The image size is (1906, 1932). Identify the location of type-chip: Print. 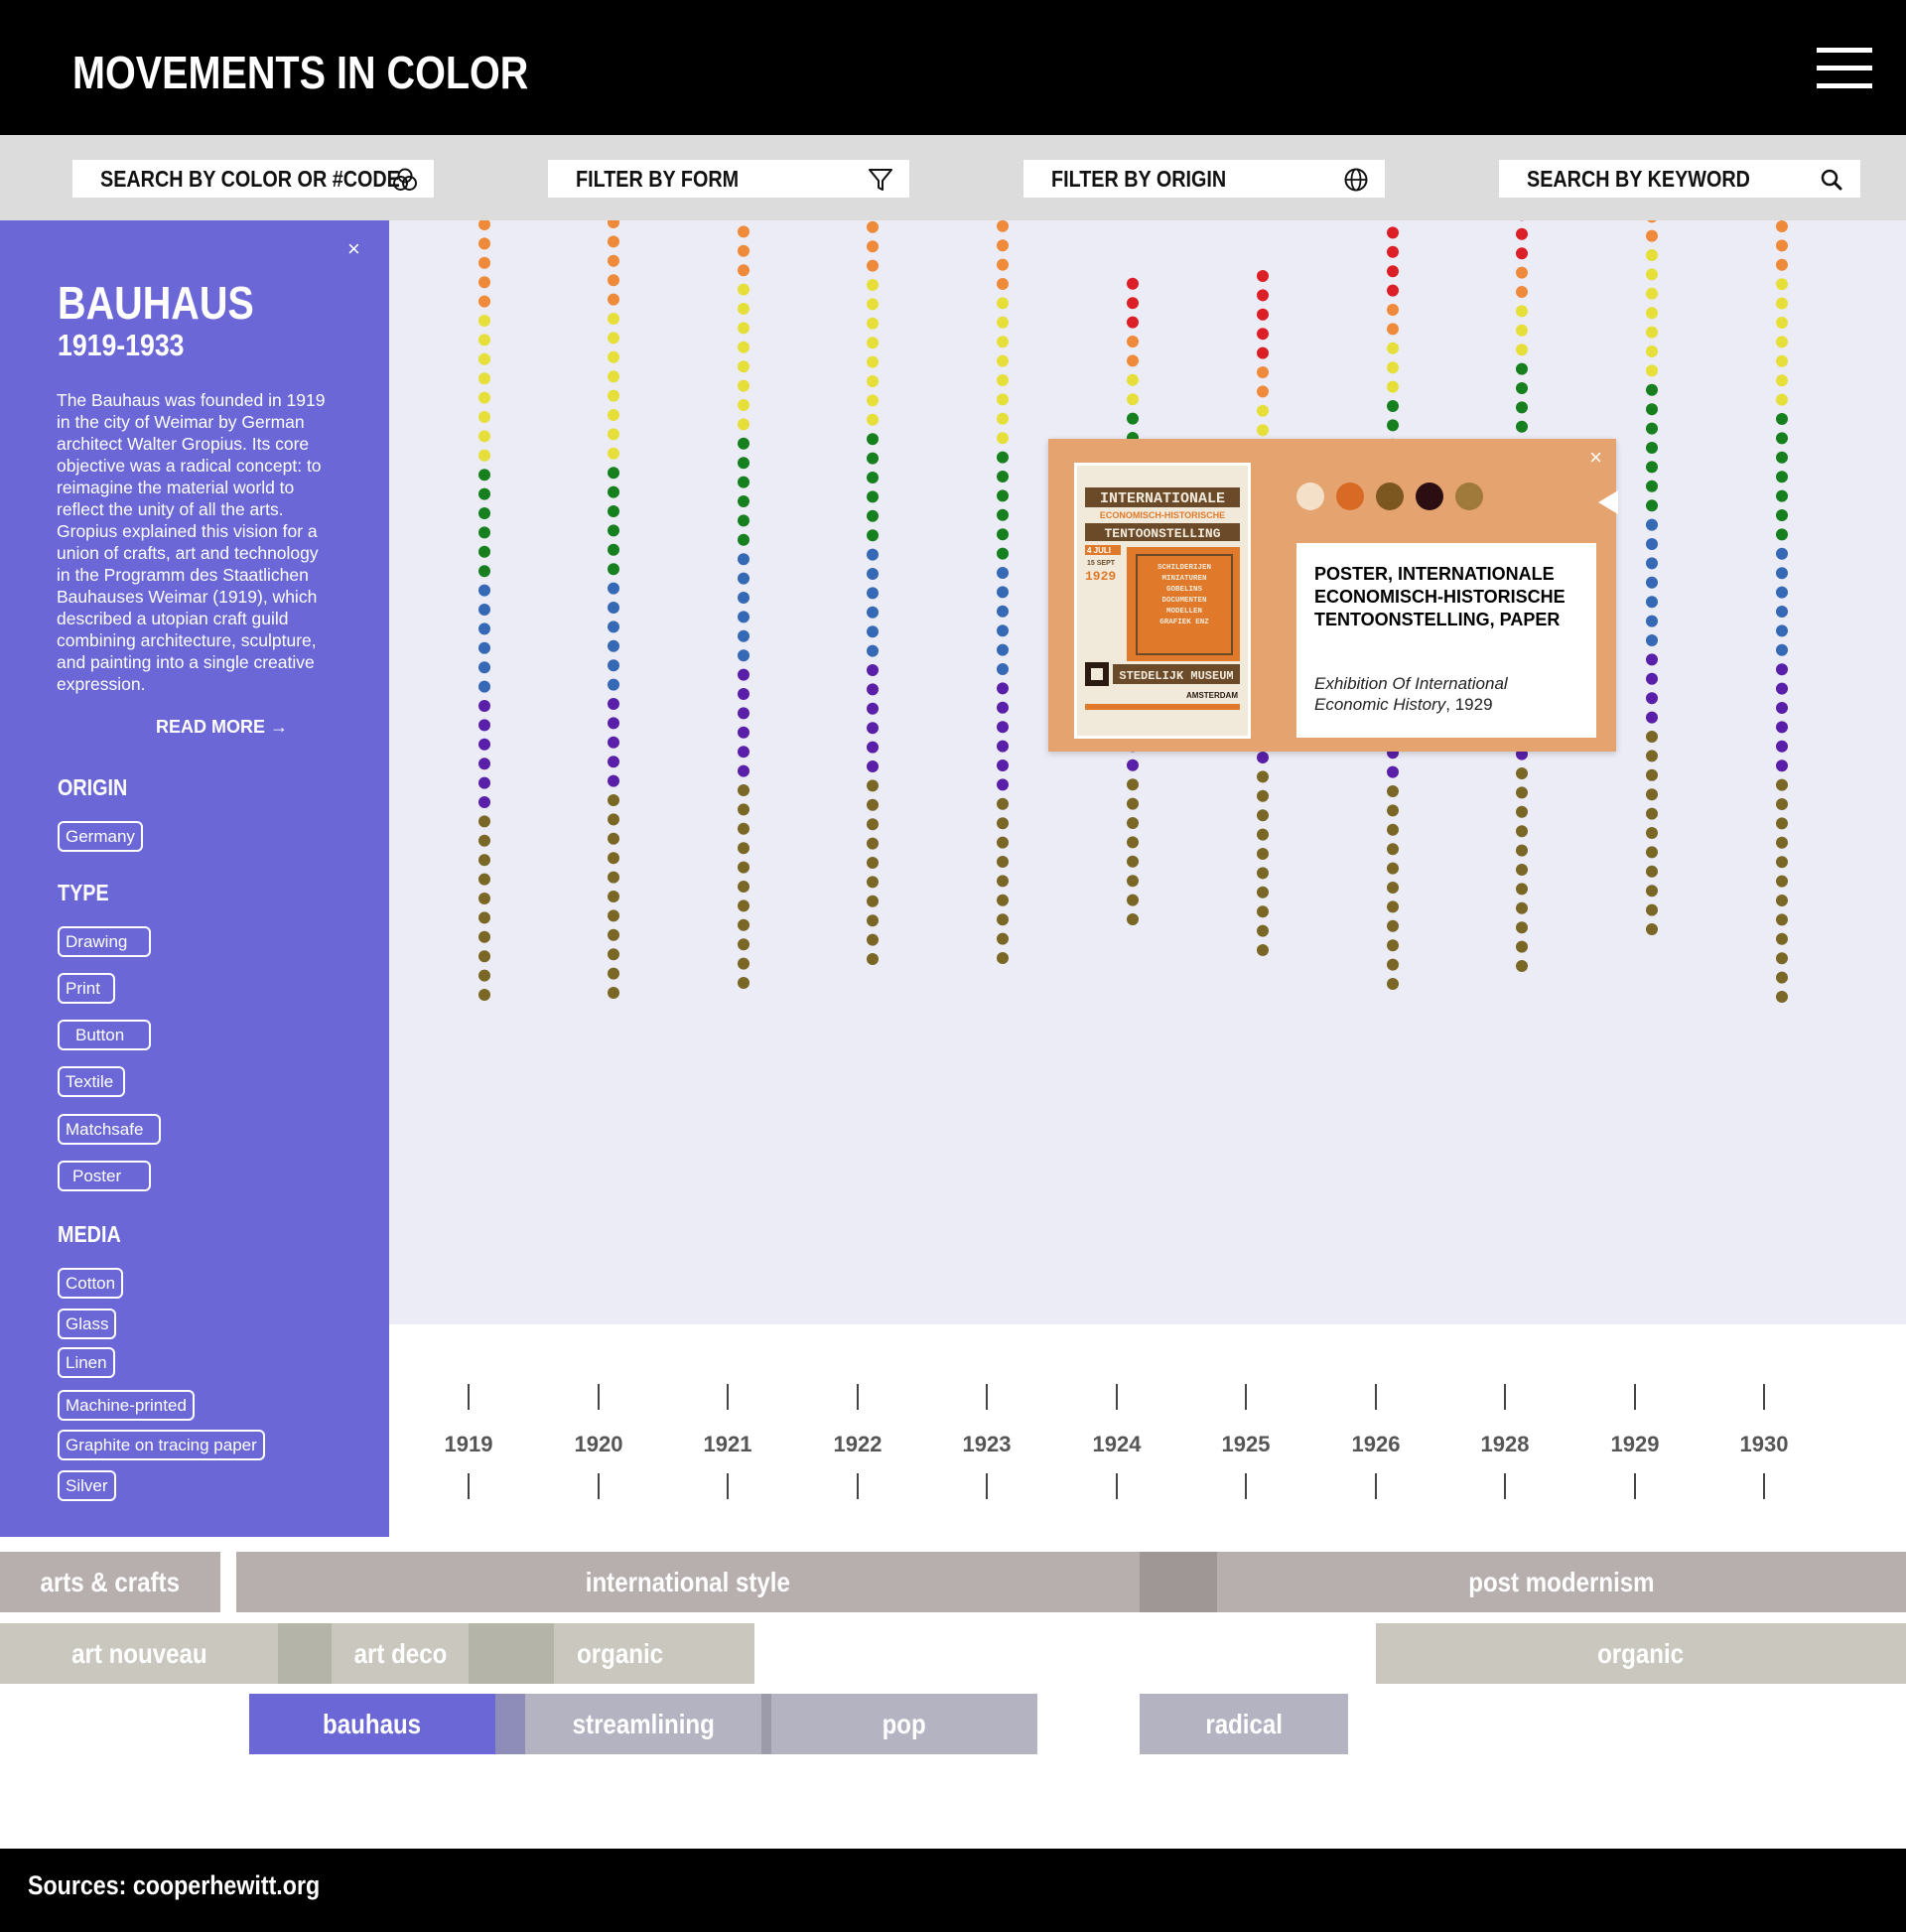
(86, 988).